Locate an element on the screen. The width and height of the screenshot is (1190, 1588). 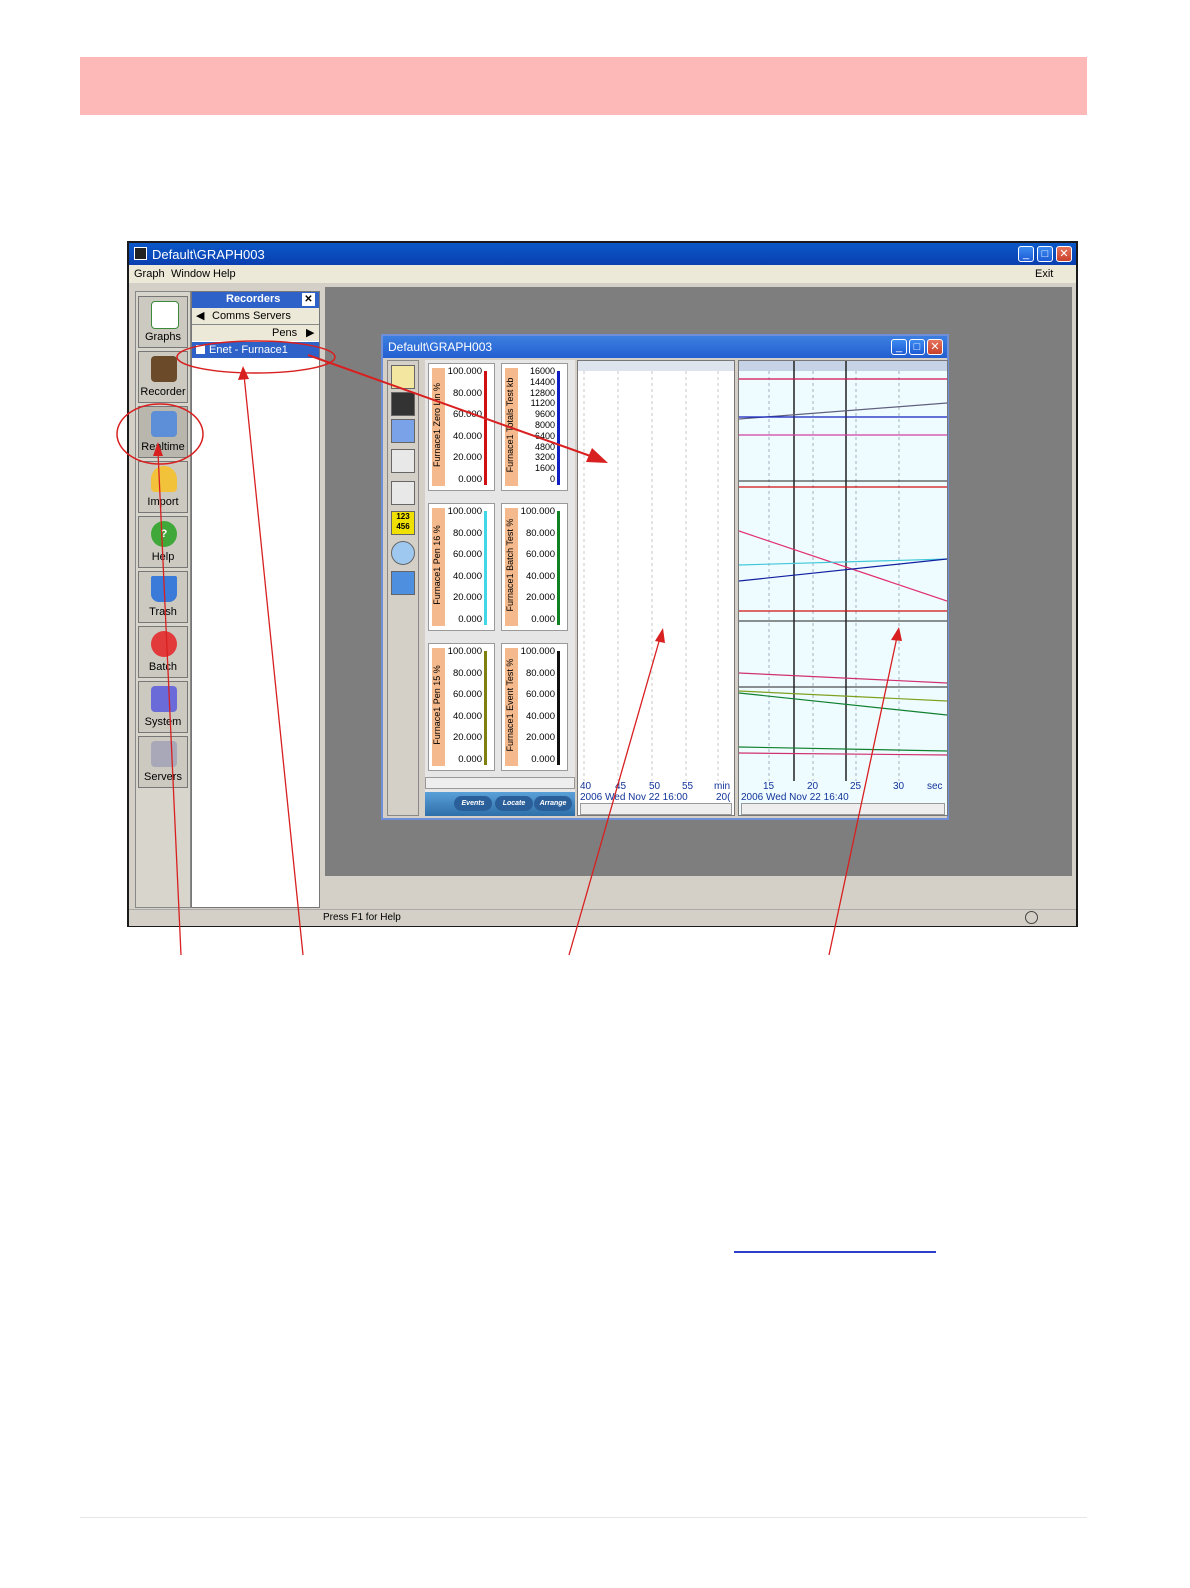
globe-icon is located at coordinates (403, 553).